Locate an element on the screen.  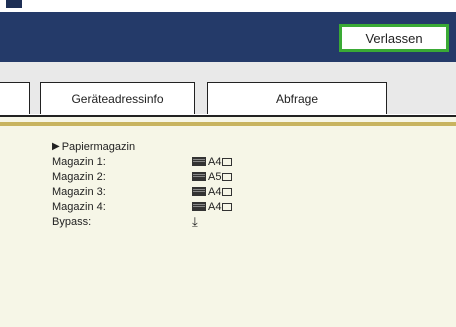
top-strip is located at coordinates (228, 6).